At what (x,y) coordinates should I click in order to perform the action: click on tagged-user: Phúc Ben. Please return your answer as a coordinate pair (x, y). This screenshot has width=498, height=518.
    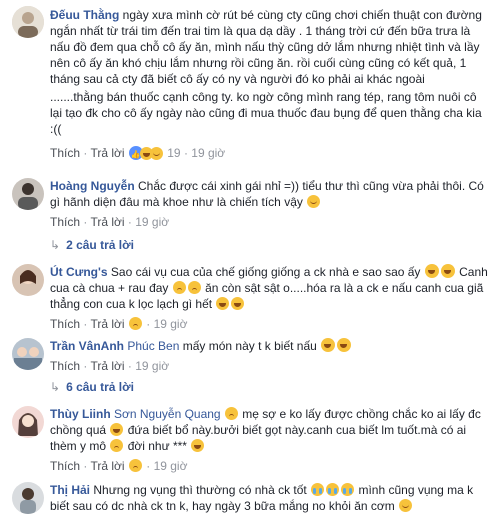
    Looking at the image, I should click on (153, 346).